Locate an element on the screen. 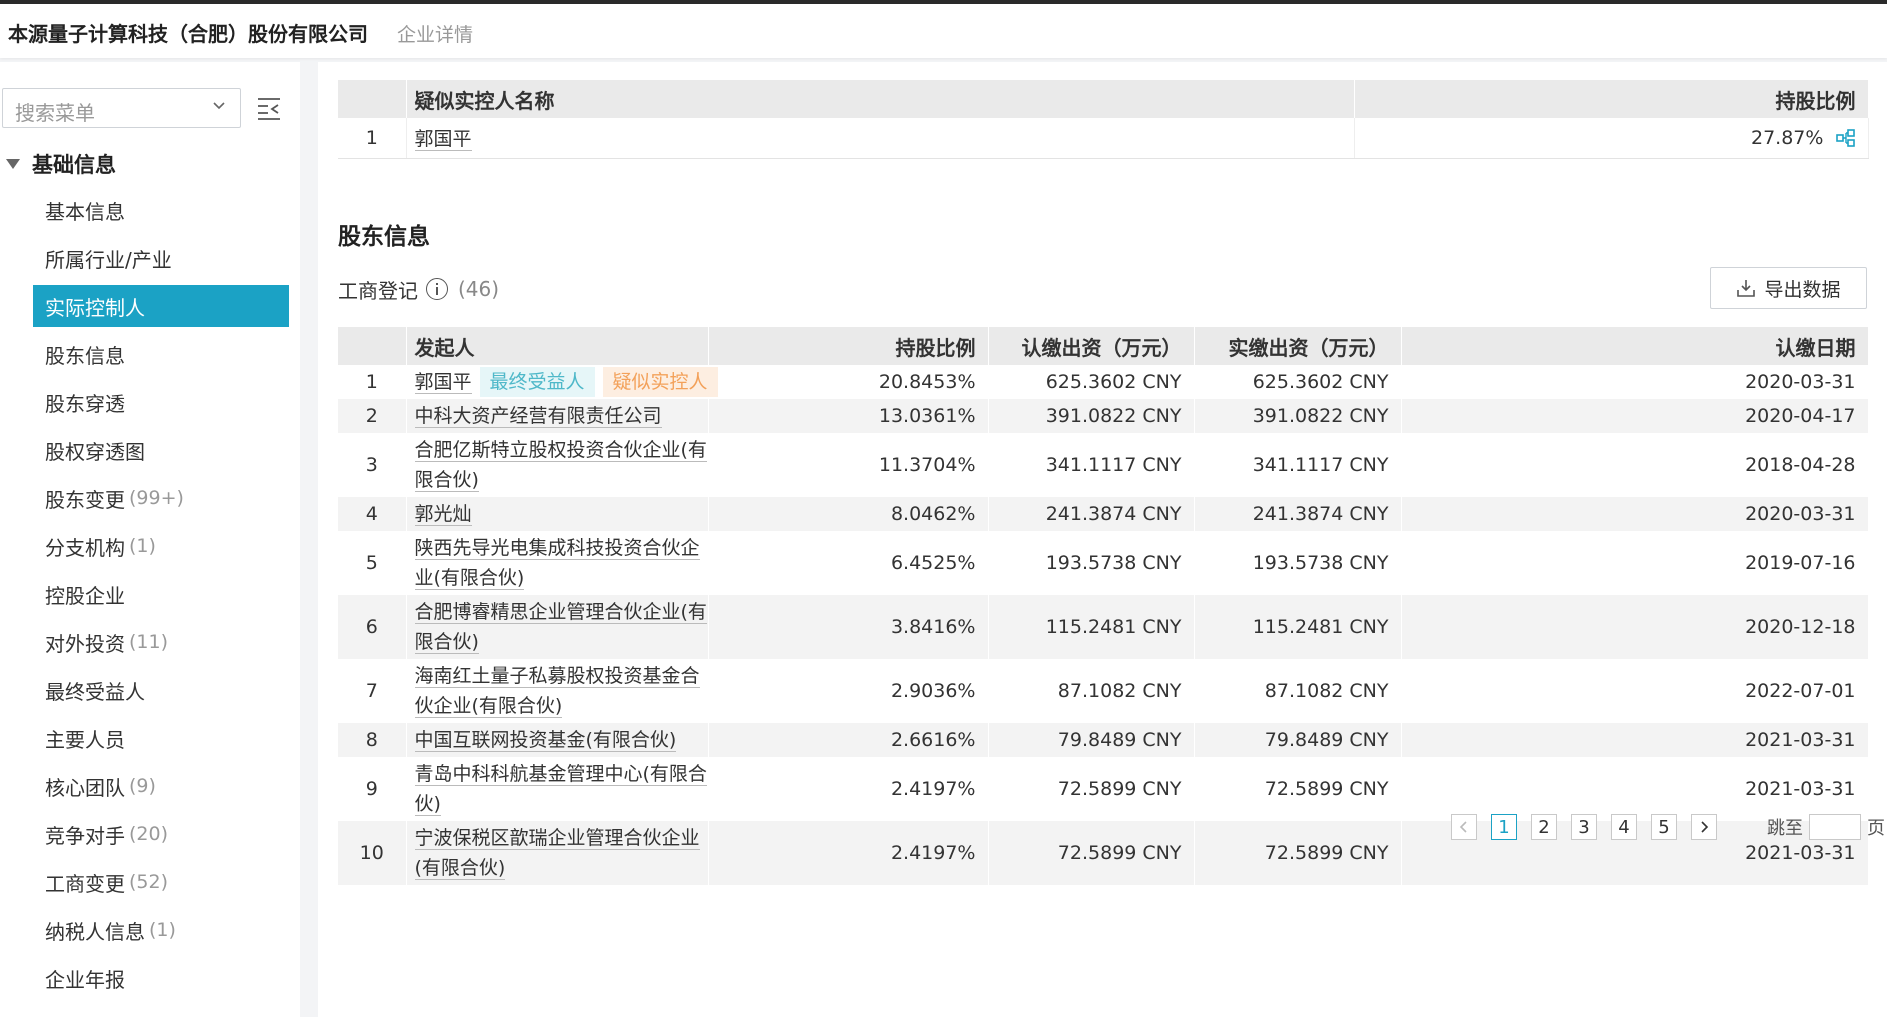 The width and height of the screenshot is (1887, 1017). ratio-cell: 13.0361% is located at coordinates (848, 416).